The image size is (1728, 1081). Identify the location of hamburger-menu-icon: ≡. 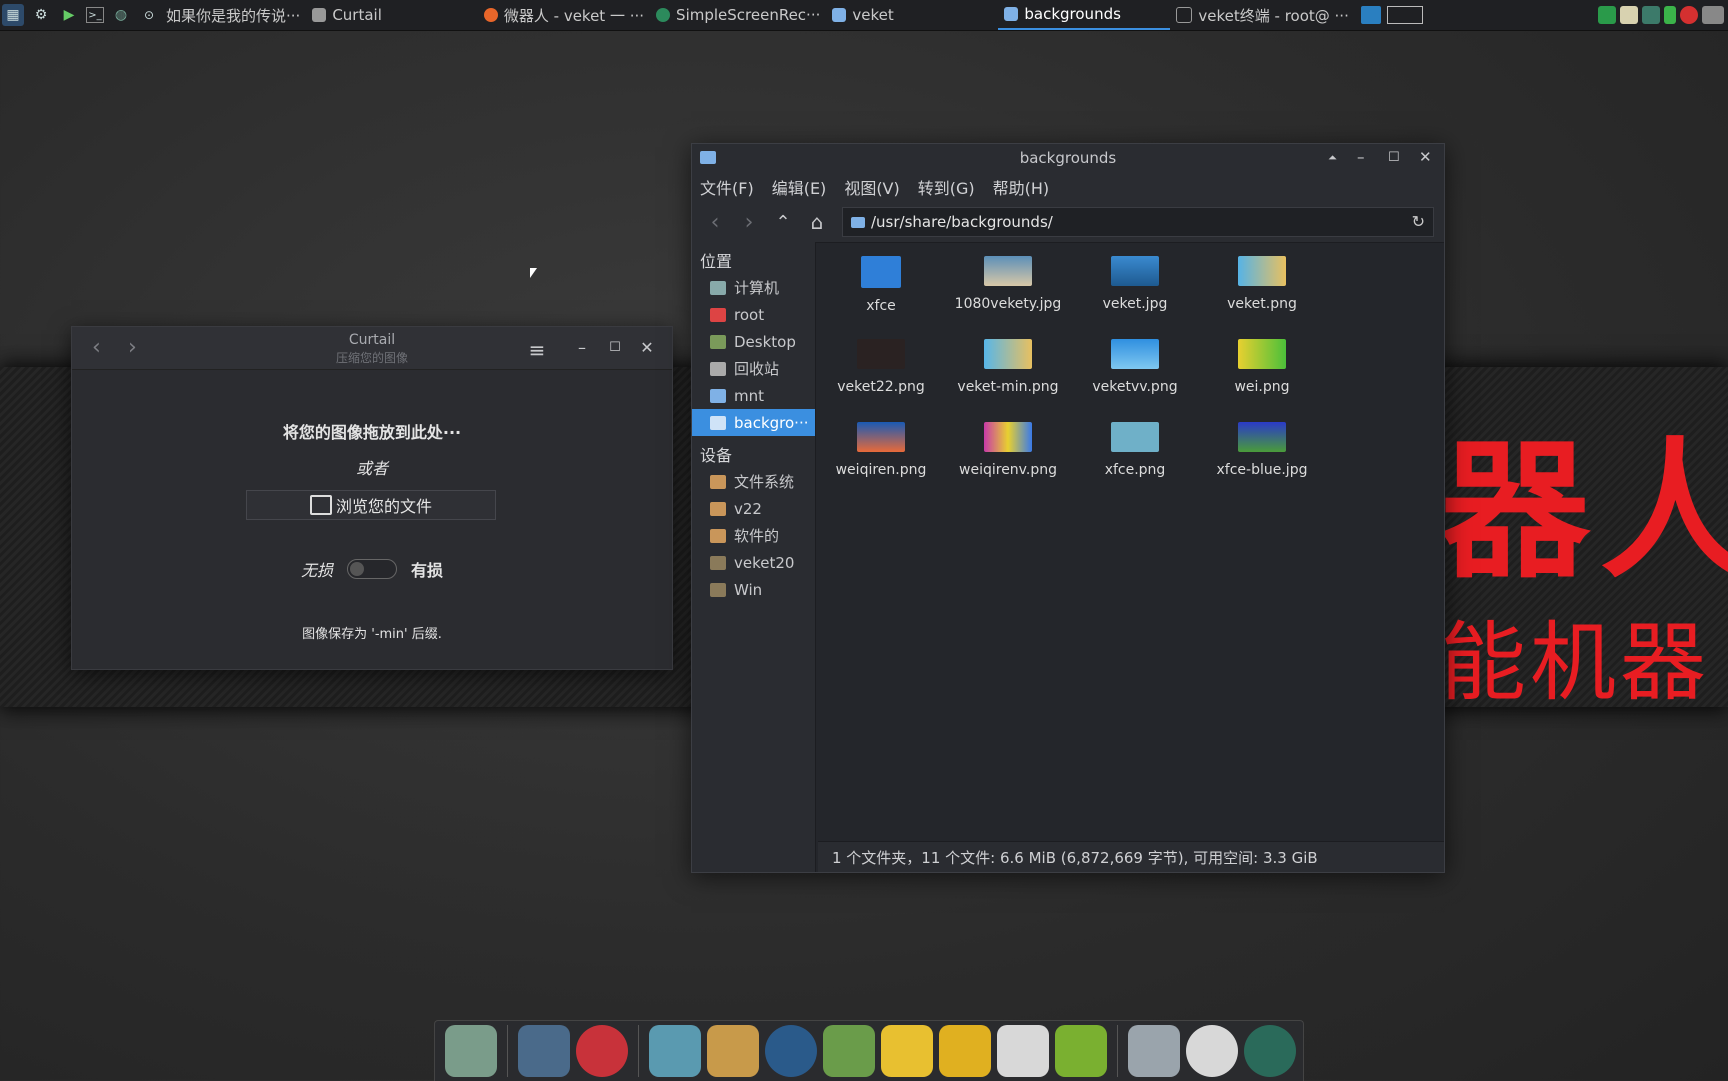
(537, 350).